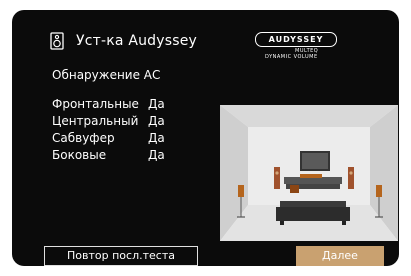 The image size is (411, 276). I want to click on result-label: Фронтальные, so click(95, 104).